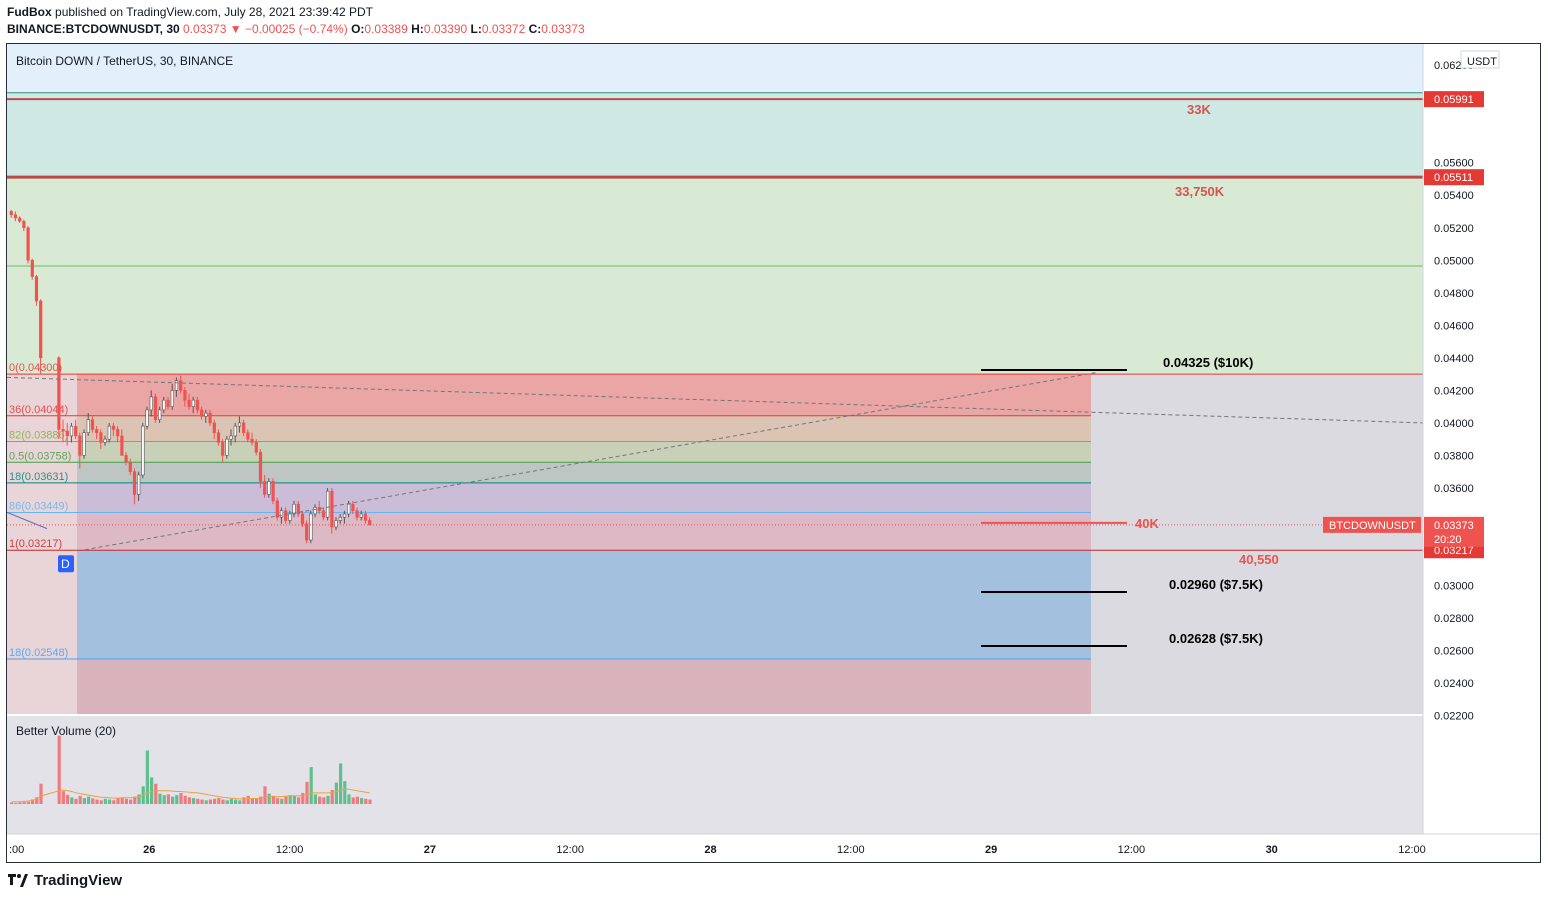 Image resolution: width=1548 pixels, height=900 pixels. Describe the element at coordinates (715, 68) in the screenshot. I see `top-zone` at that location.